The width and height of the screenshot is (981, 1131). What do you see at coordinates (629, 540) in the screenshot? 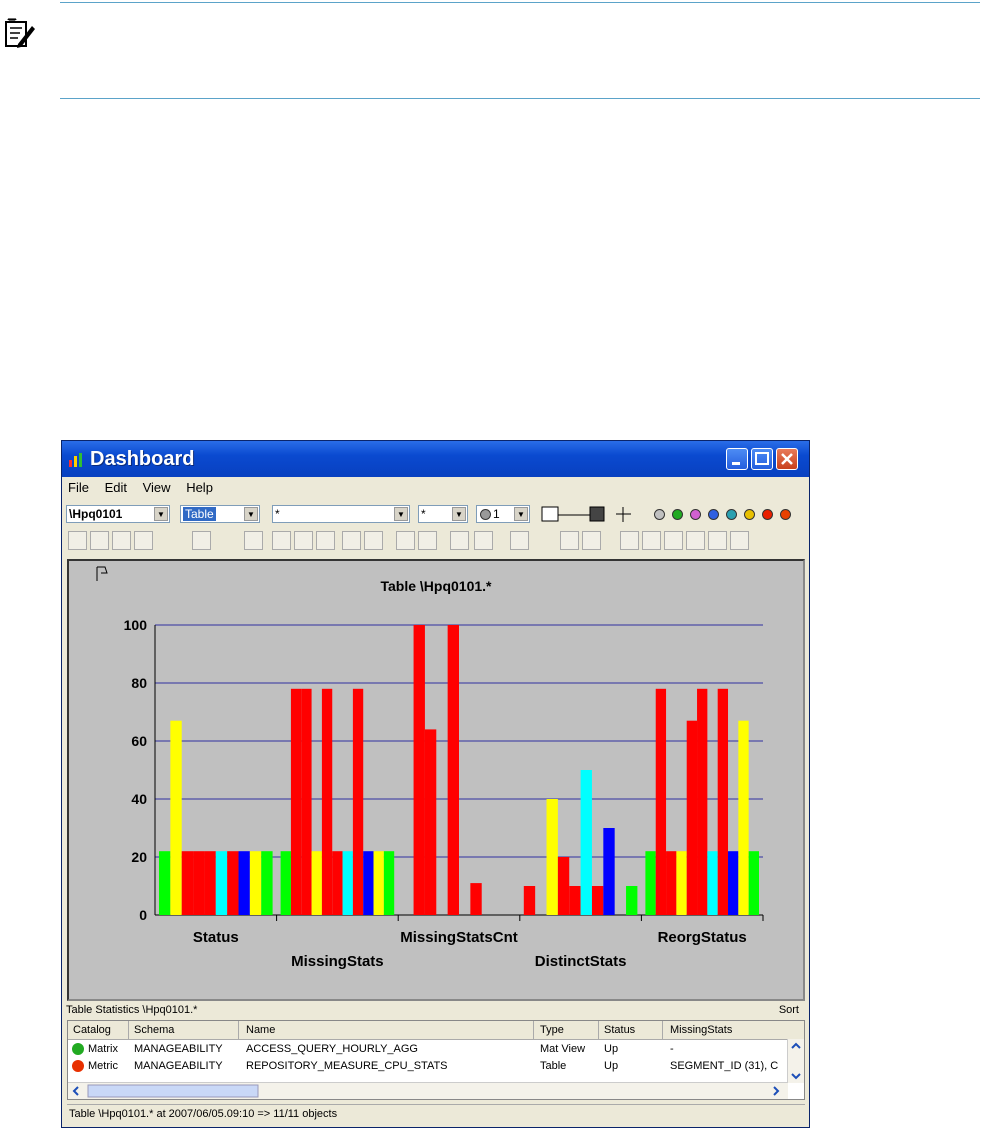
I see `save-icon` at bounding box center [629, 540].